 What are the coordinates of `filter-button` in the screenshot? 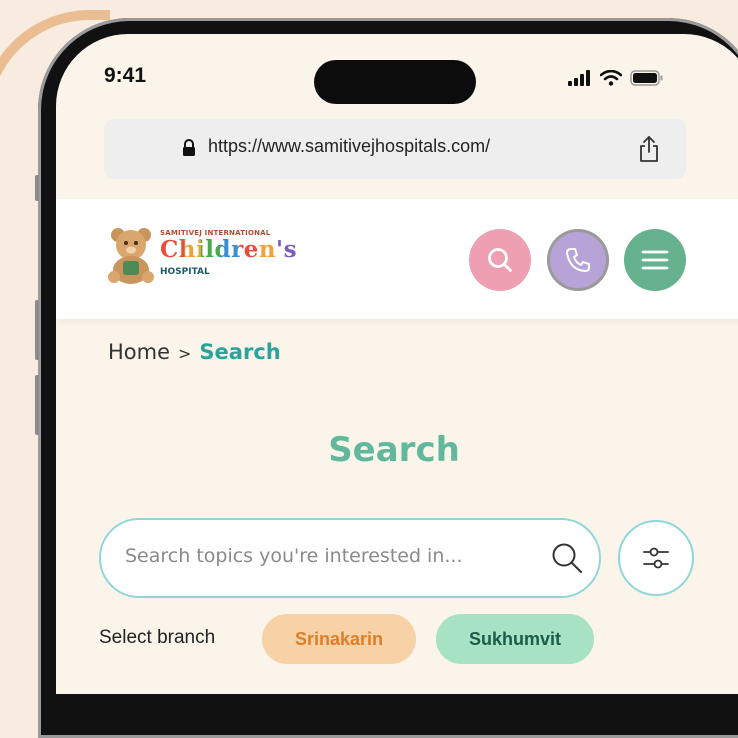 It's located at (656, 558).